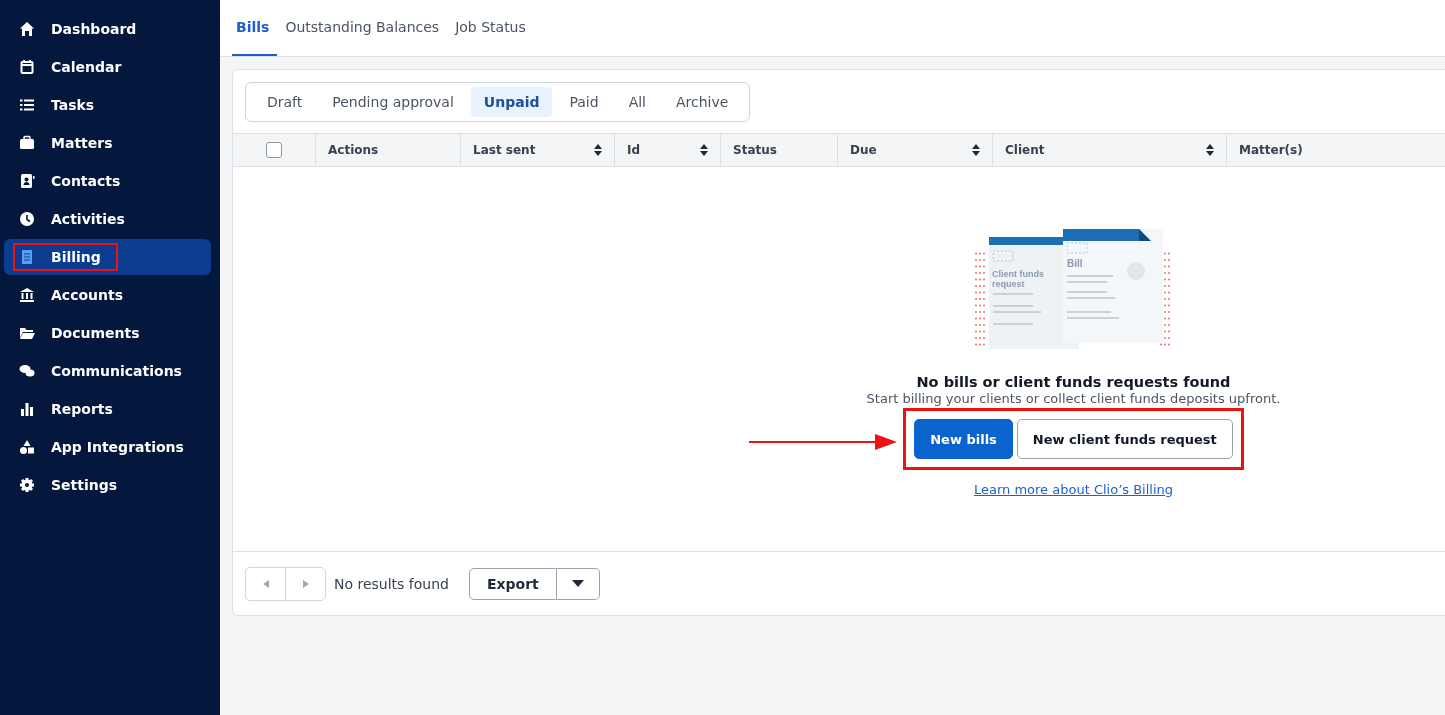  I want to click on select-all-checkbox, so click(274, 150).